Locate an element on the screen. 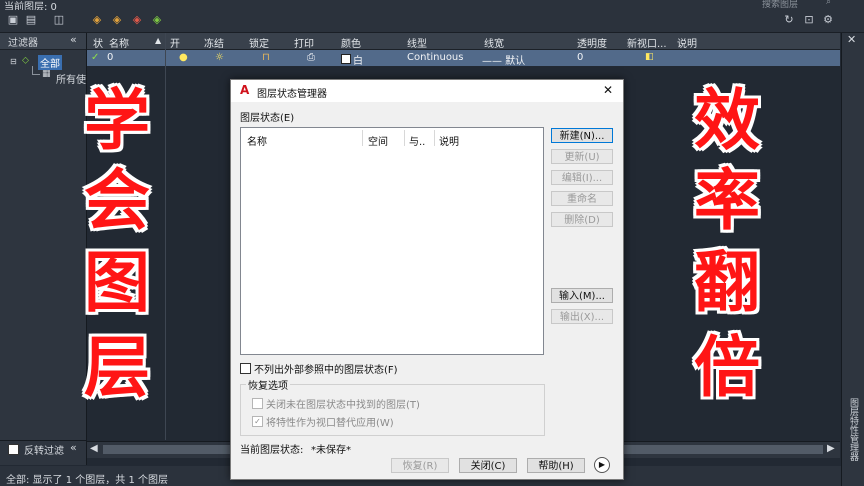 Image resolution: width=864 pixels, height=486 pixels. search-icon: ⌕ is located at coordinates (828, 3).